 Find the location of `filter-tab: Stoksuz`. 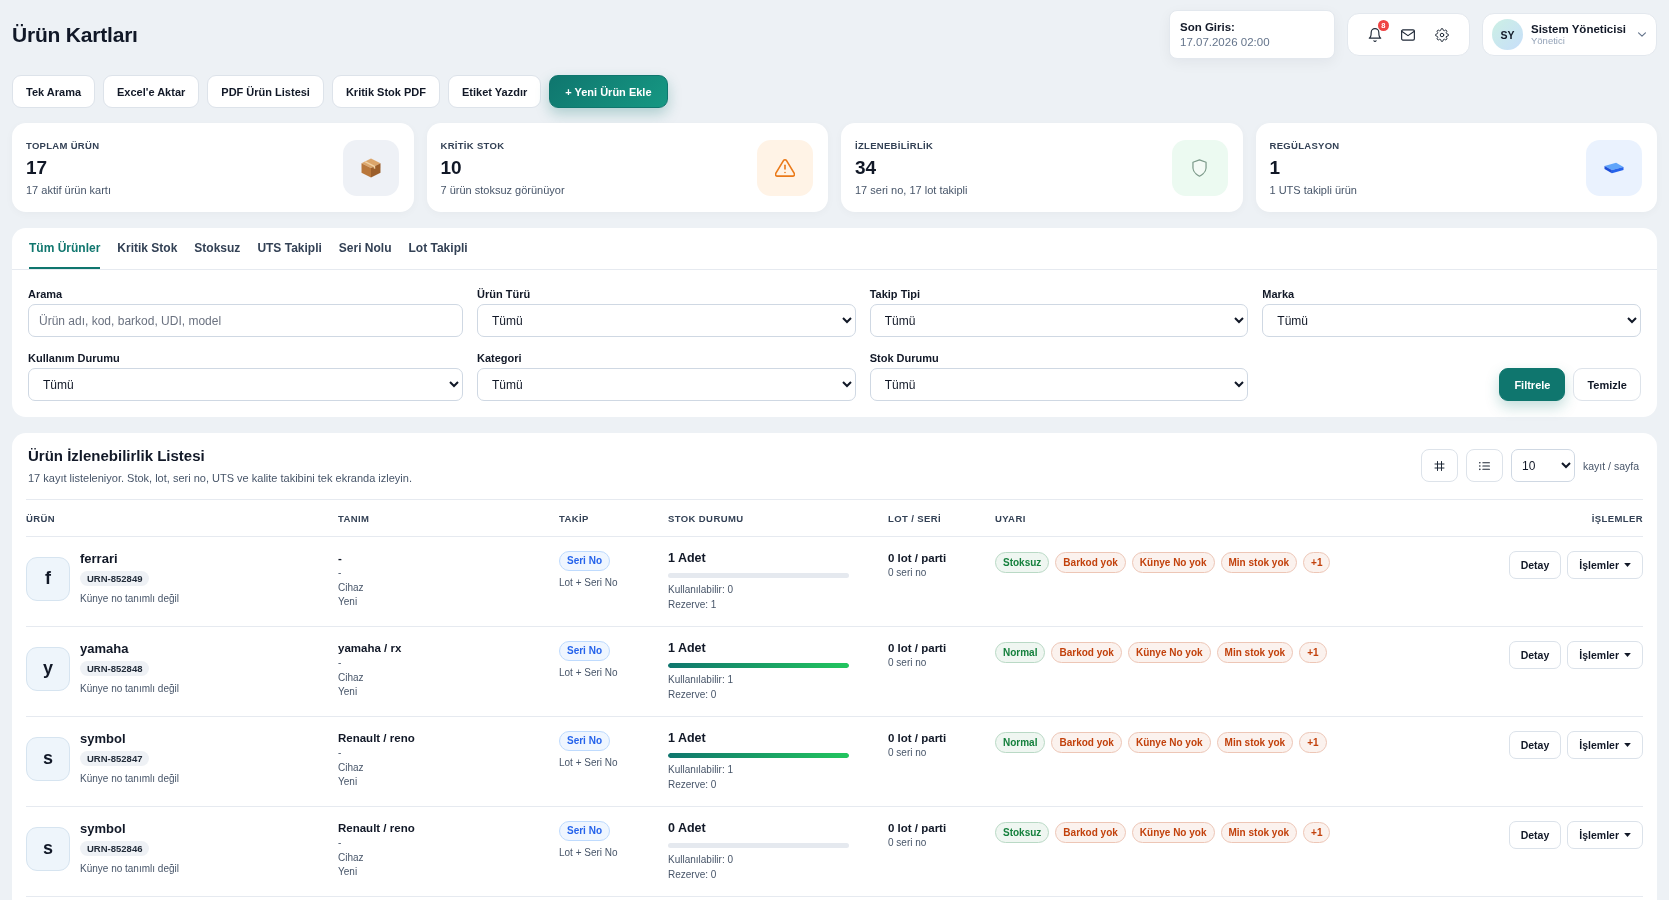

filter-tab: Stoksuz is located at coordinates (217, 248).